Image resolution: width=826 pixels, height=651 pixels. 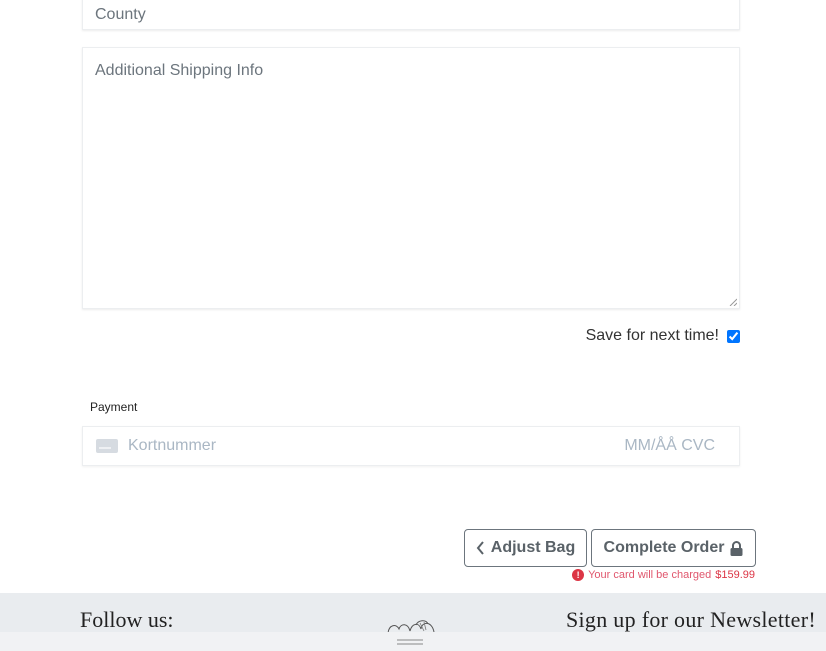 I want to click on alert-icon: !, so click(x=578, y=575).